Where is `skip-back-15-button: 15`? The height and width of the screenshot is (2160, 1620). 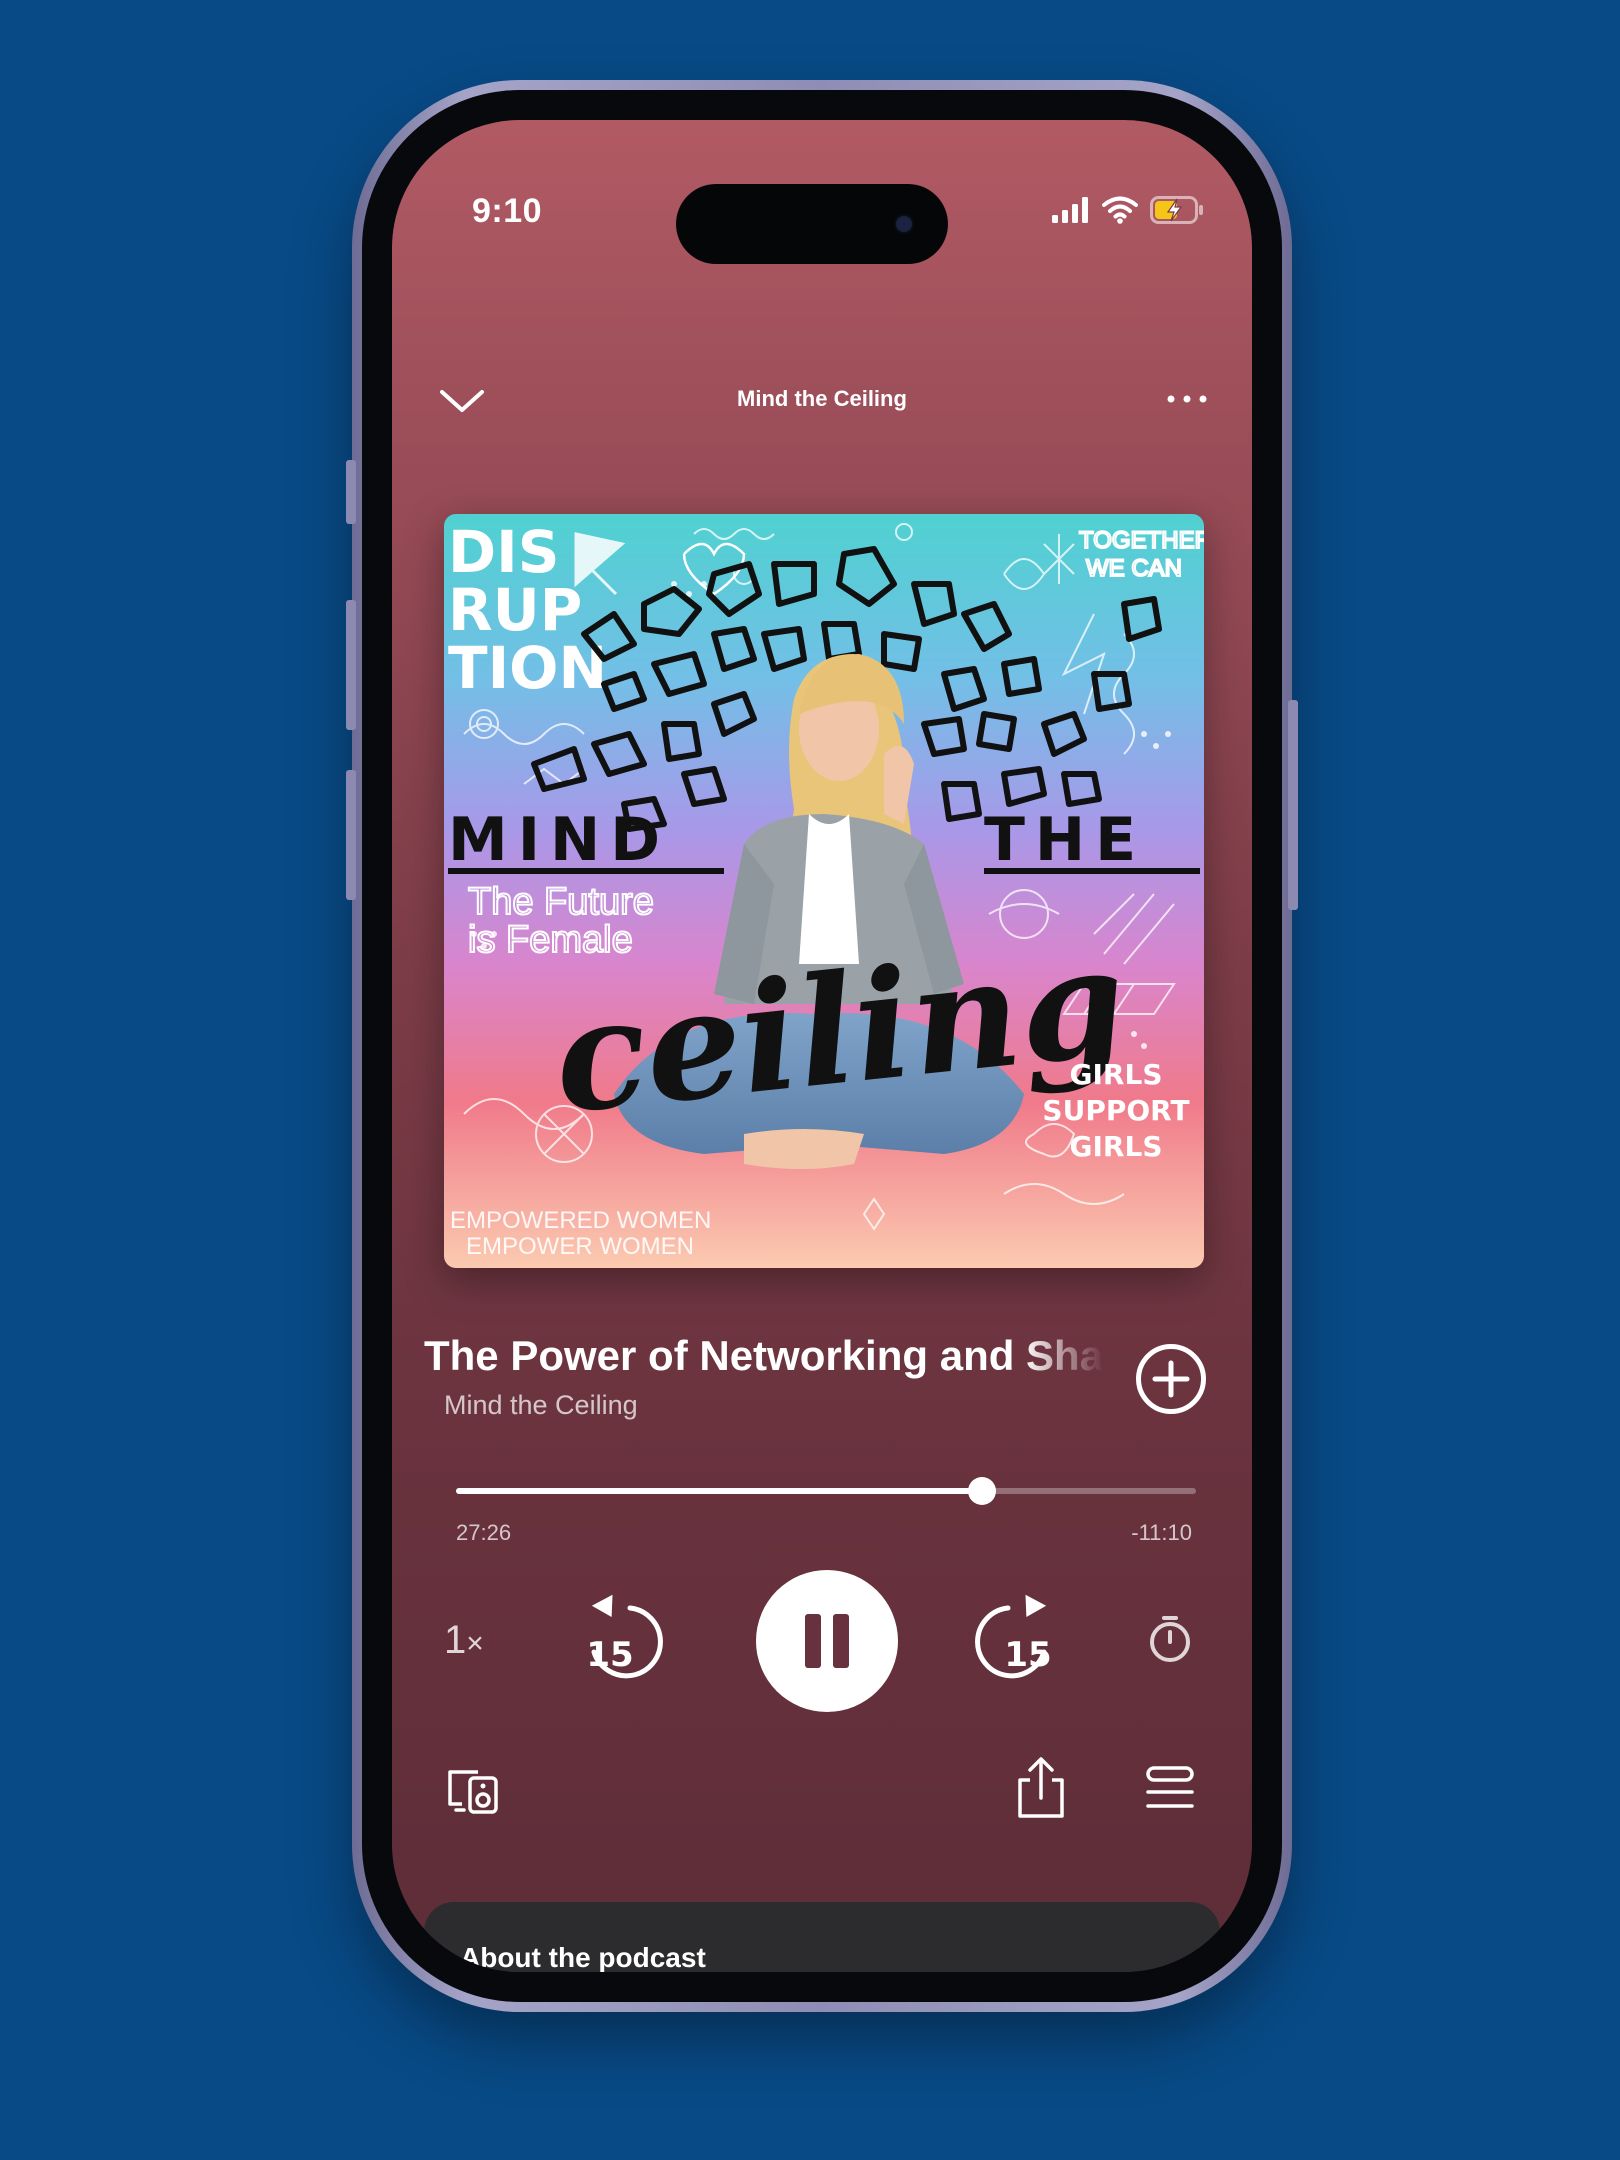
skip-back-15-button: 15 is located at coordinates (616, 1634).